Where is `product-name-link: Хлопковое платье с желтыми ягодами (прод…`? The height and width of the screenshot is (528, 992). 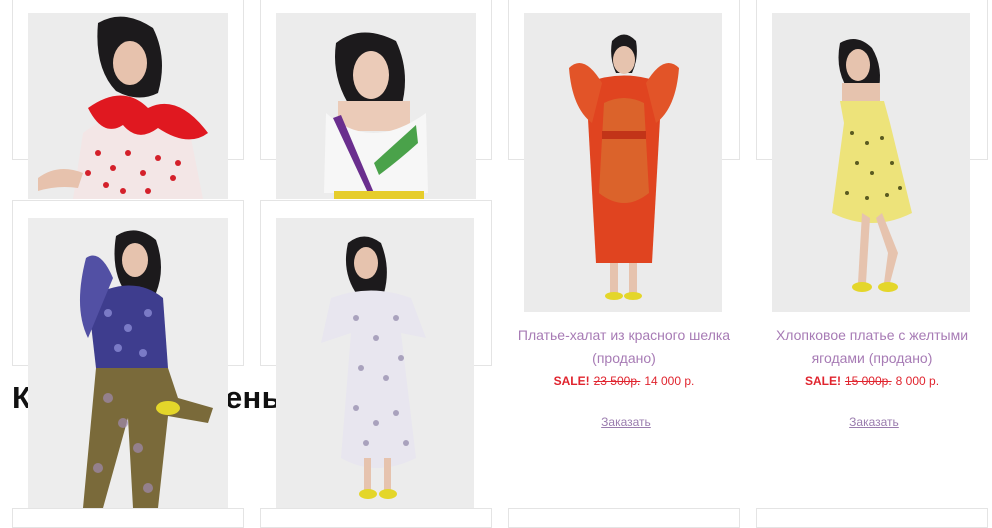
product-name-link: Хлопковое платье с желтыми ягодами (прод… is located at coordinates (872, 347).